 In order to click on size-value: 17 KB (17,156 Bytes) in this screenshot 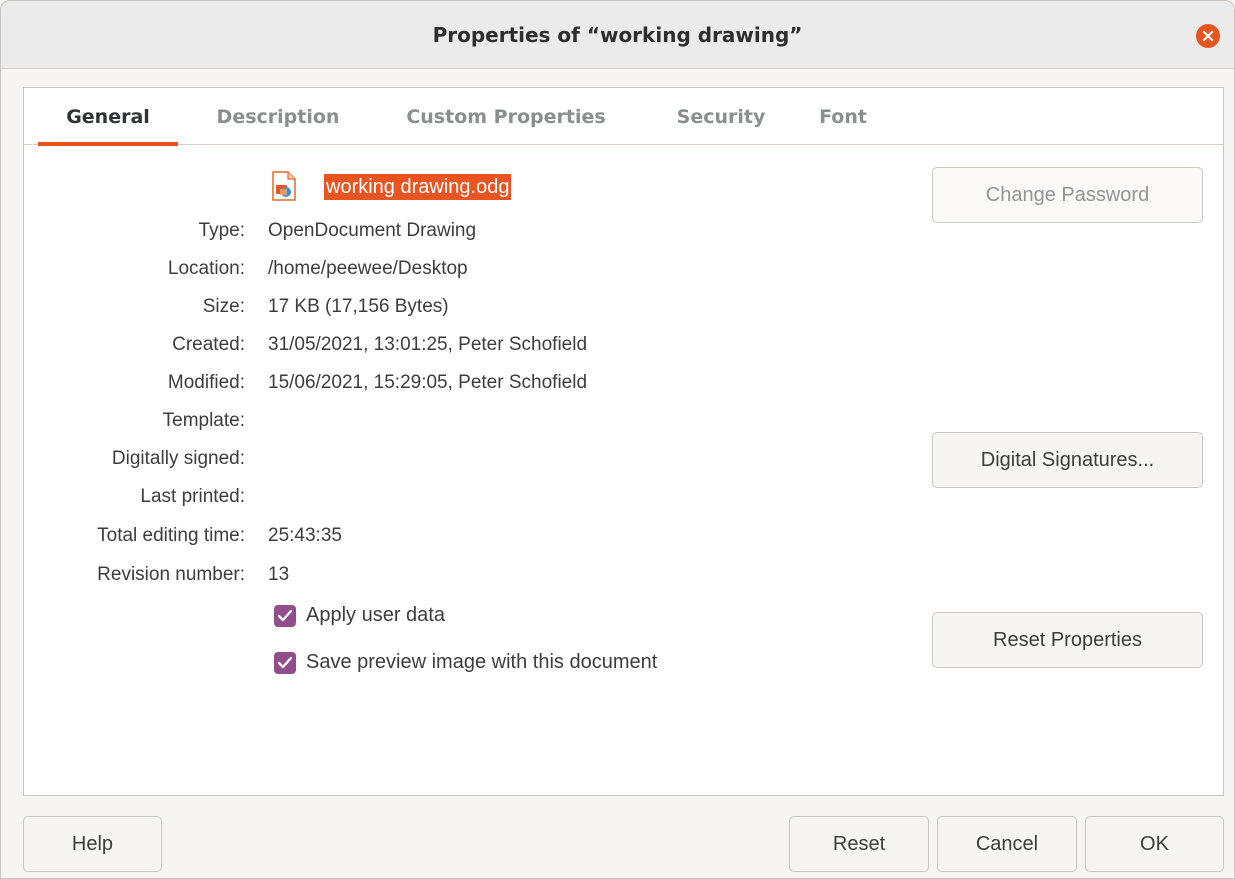, I will do `click(358, 306)`.